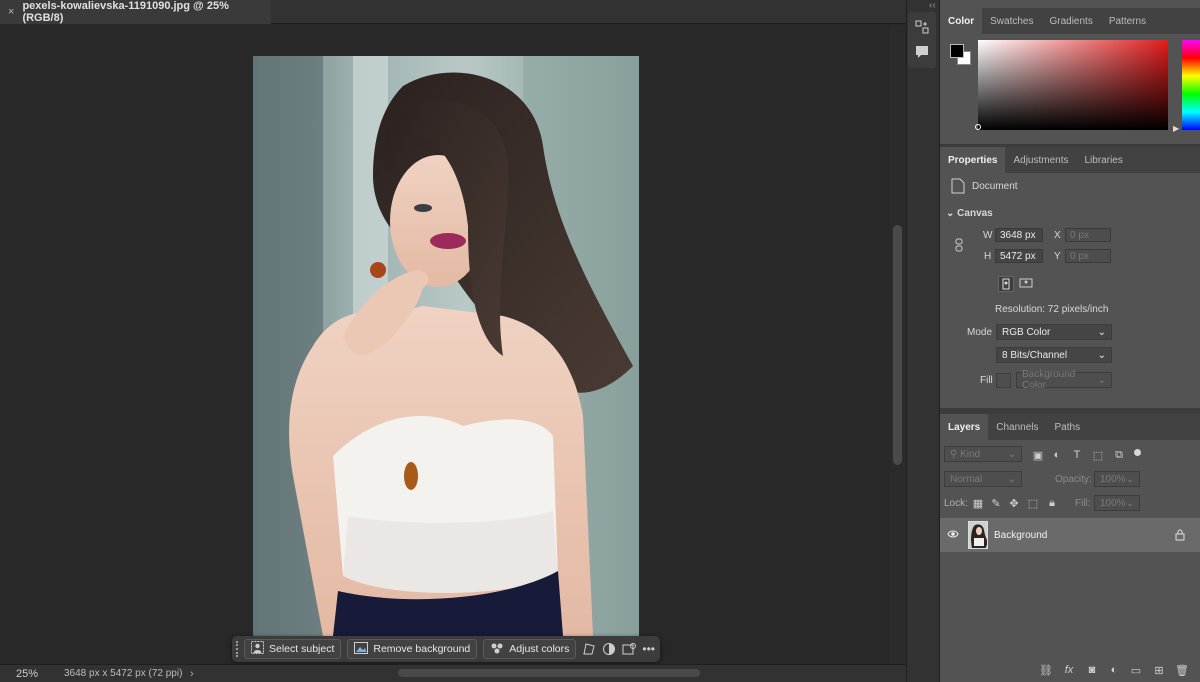 This screenshot has height=682, width=1200. Describe the element at coordinates (1054, 355) in the screenshot. I see `bit-depth-dropdown: 8 Bits/Channel ⌄` at that location.